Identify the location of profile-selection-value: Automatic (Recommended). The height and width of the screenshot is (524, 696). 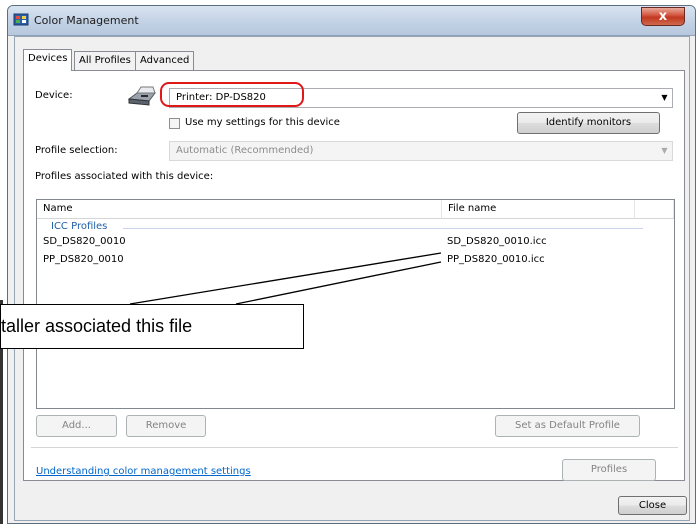
(245, 150).